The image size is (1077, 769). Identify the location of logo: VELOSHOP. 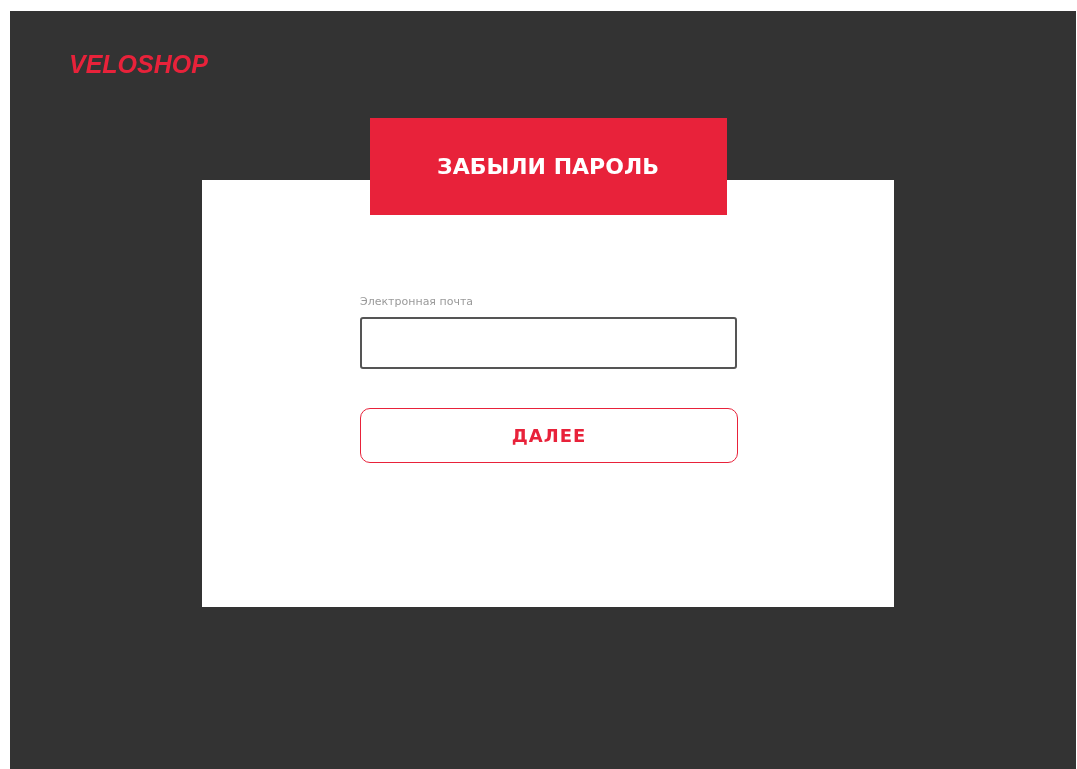
(138, 64).